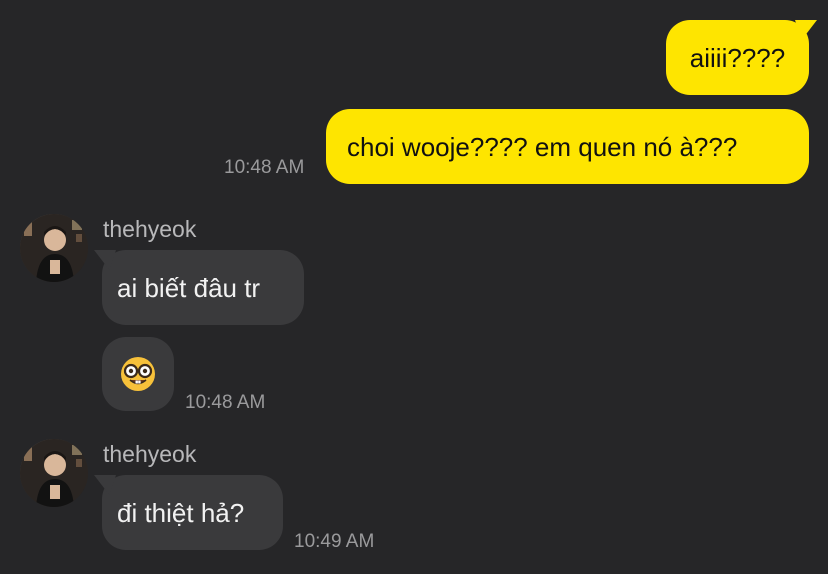  I want to click on outgoing-message-bubble: choi wooje???? em quen nó à???, so click(567, 146).